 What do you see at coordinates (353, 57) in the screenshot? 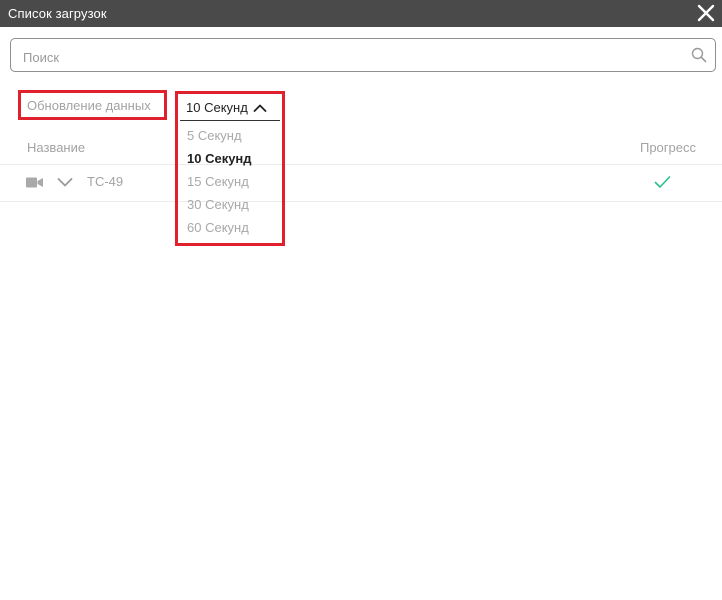
I see `search-input` at bounding box center [353, 57].